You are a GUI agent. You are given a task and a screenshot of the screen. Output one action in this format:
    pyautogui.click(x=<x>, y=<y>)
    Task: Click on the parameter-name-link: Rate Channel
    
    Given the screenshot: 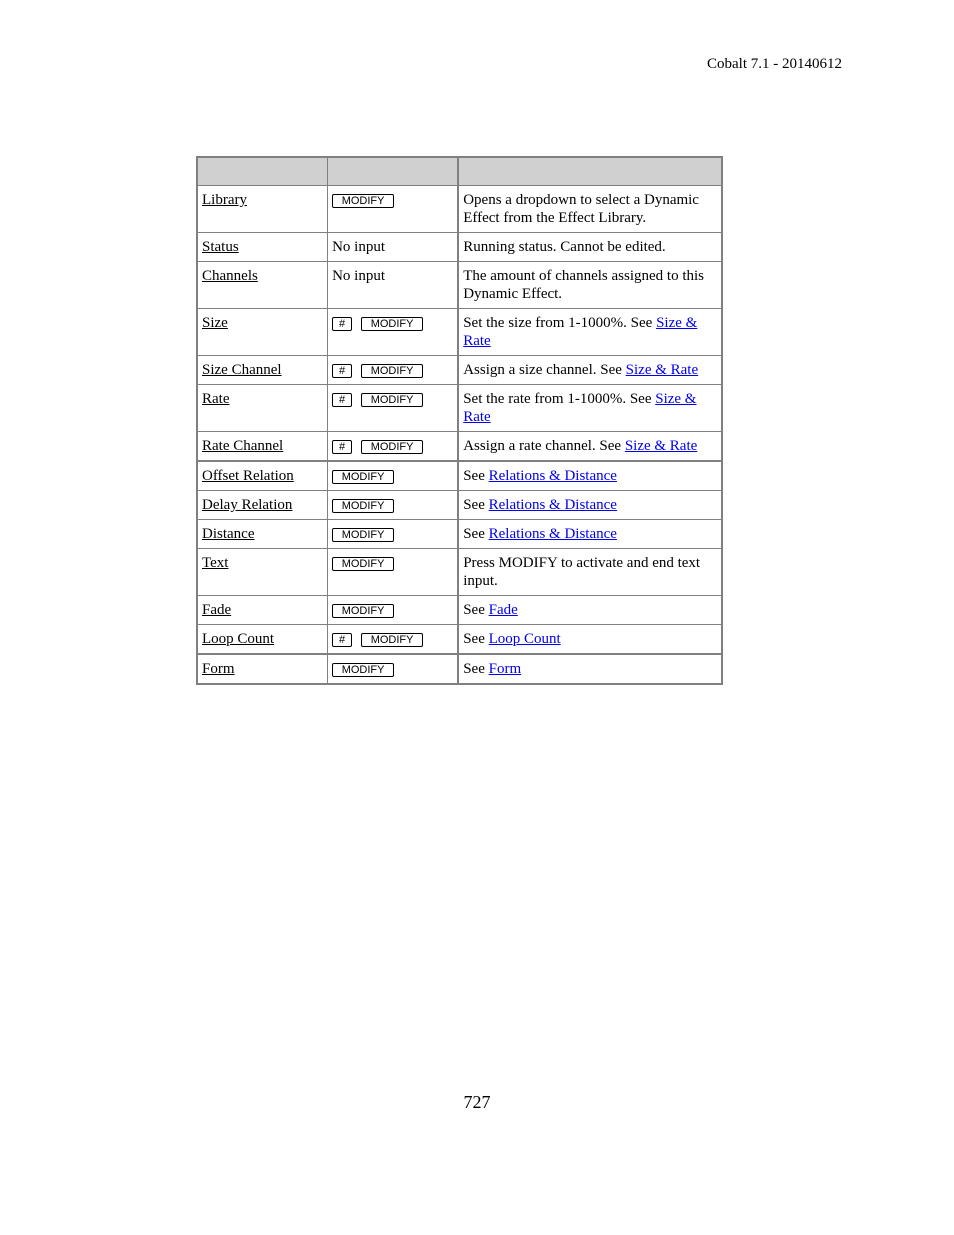 What is the action you would take?
    pyautogui.click(x=242, y=446)
    